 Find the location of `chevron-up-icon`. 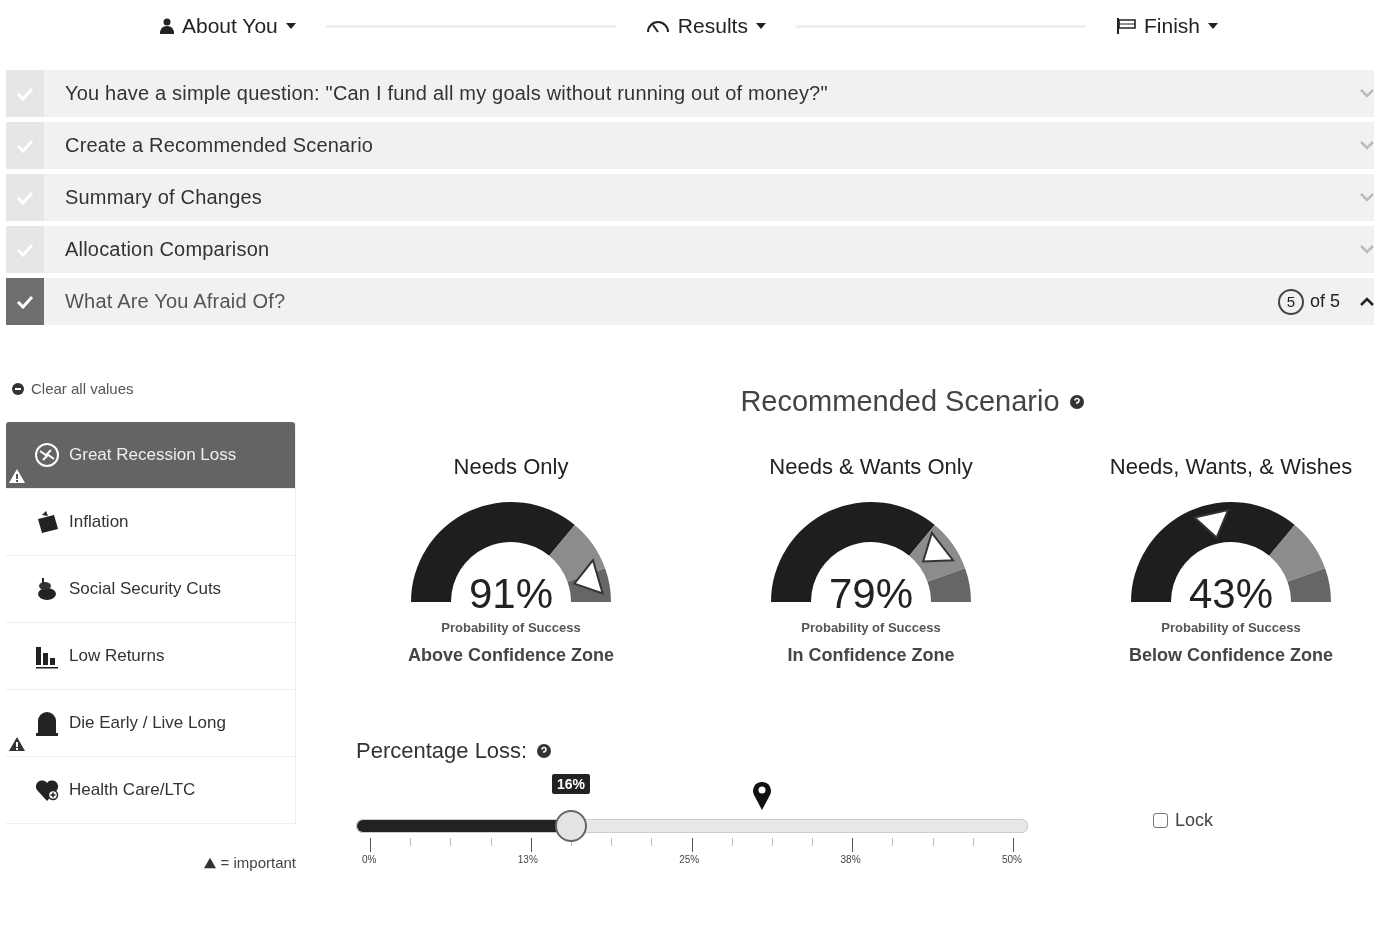

chevron-up-icon is located at coordinates (1367, 301).